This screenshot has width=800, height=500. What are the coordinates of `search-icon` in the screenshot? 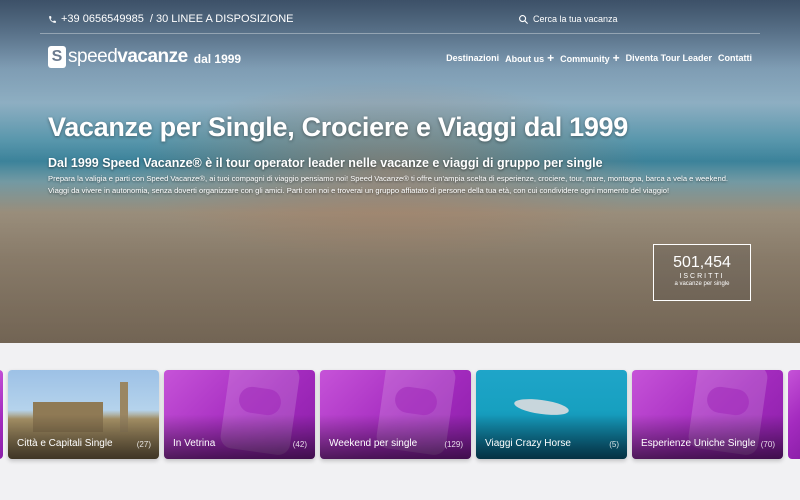 It's located at (523, 19).